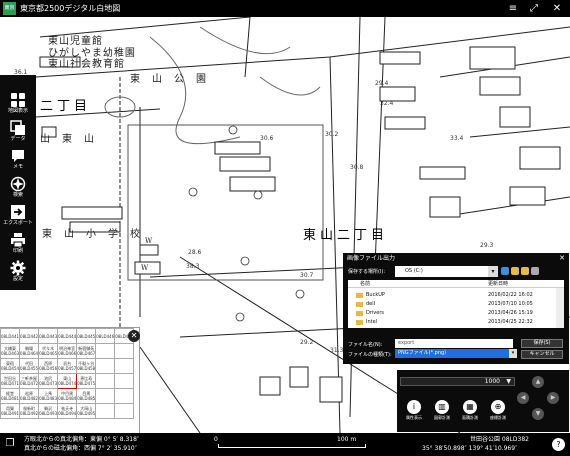 The width and height of the screenshot is (570, 456). I want to click on map-book-icon: ❐, so click(10, 444).